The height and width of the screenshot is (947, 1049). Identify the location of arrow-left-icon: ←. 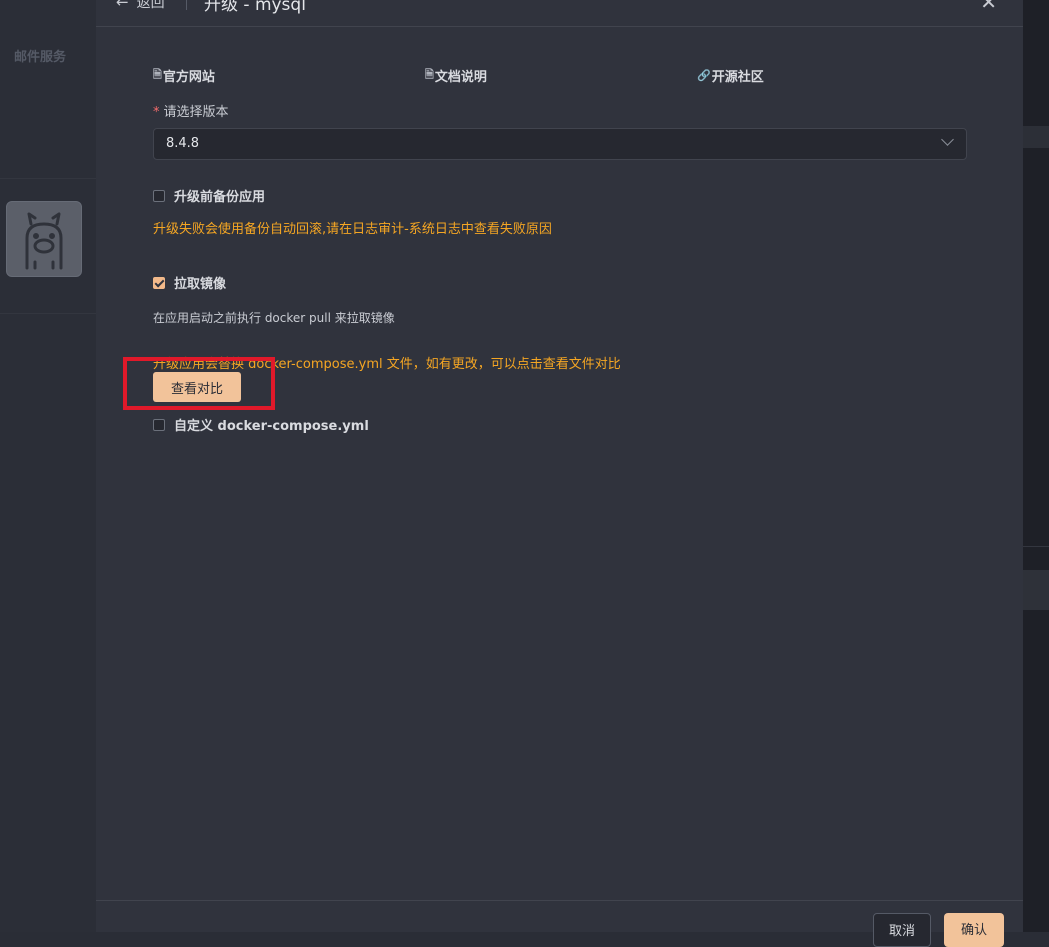
(122, 5).